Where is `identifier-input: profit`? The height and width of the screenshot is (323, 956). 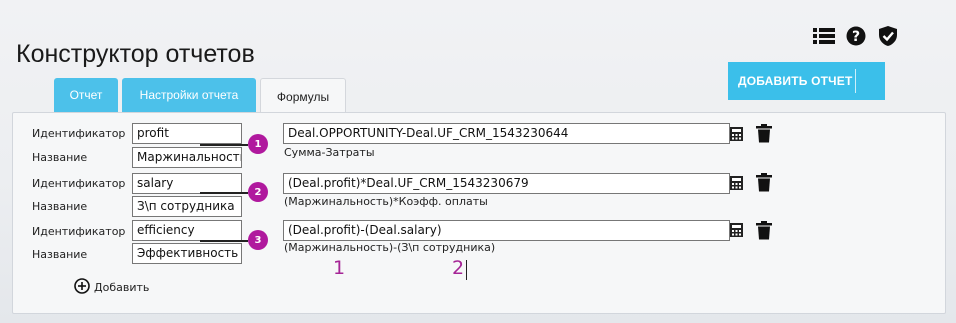 identifier-input: profit is located at coordinates (187, 133).